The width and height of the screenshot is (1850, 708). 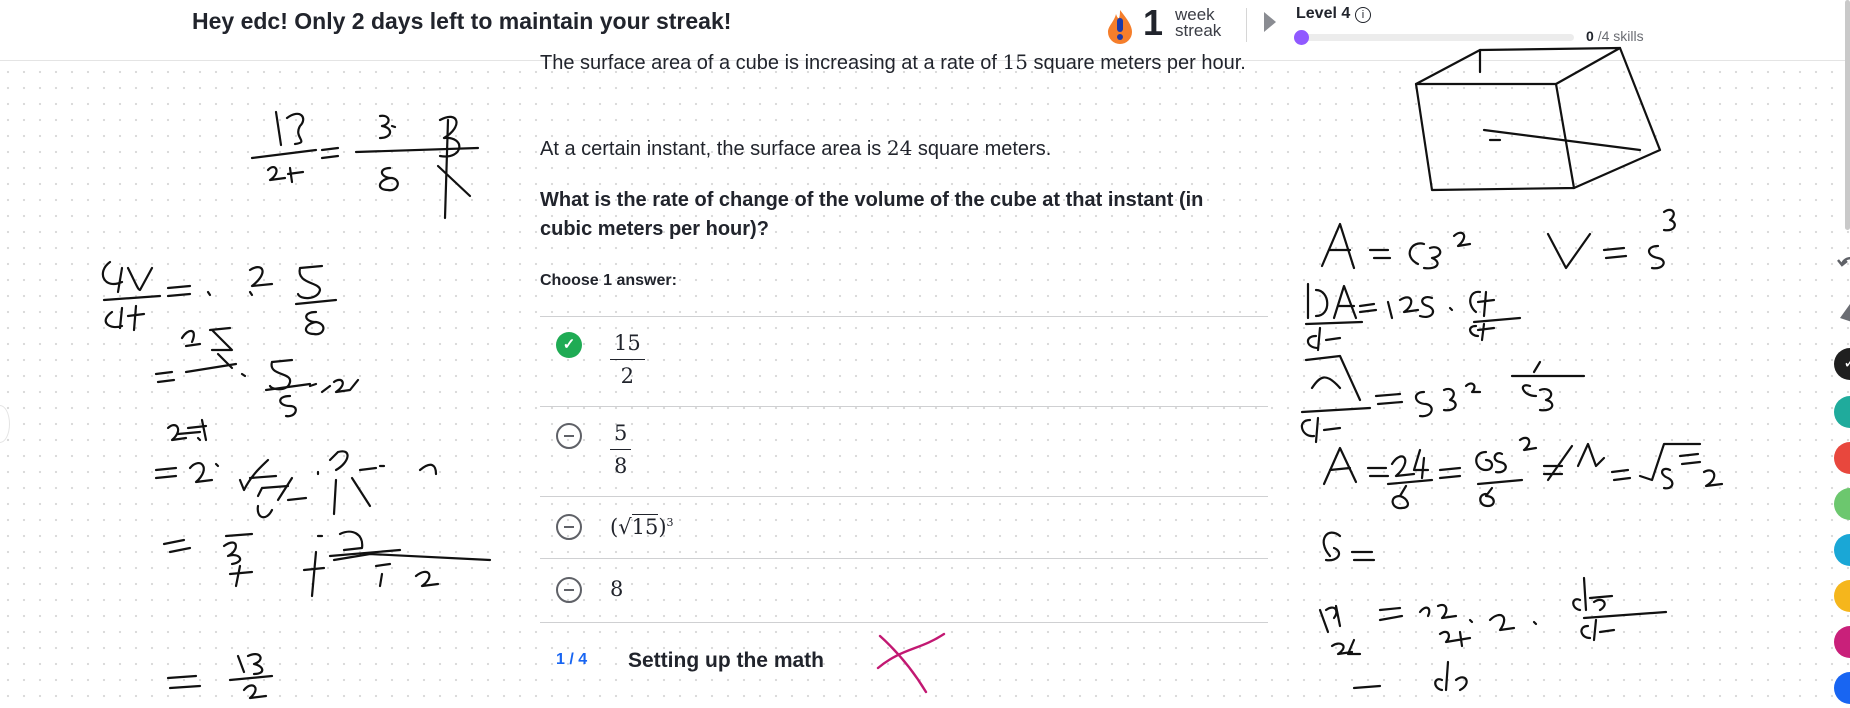 What do you see at coordinates (1847, 115) in the screenshot?
I see `scrollbar-thumb` at bounding box center [1847, 115].